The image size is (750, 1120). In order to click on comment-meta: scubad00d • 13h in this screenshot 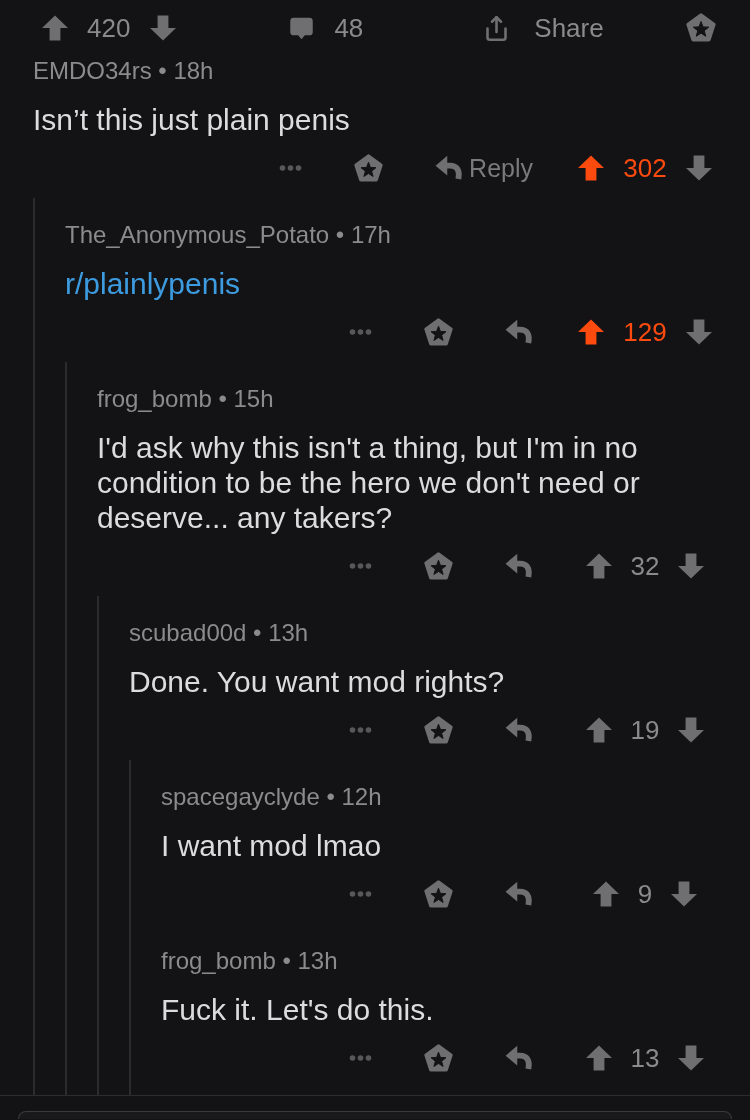, I will do `click(219, 633)`.